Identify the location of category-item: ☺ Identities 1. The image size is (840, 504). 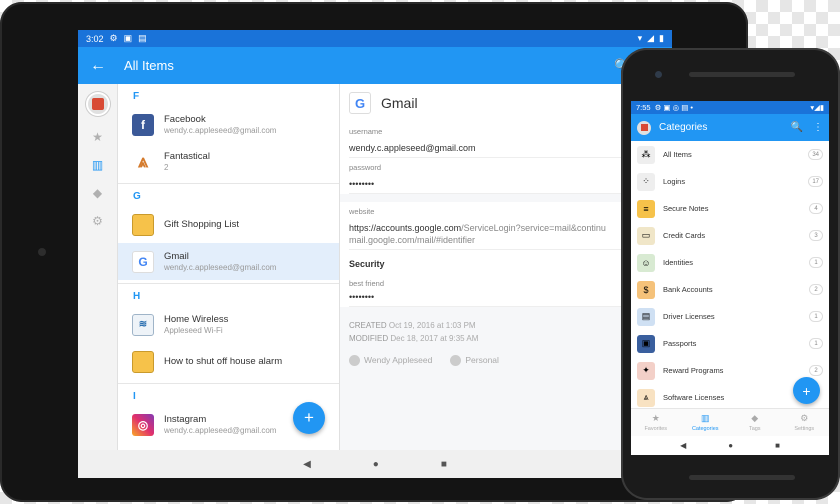
(730, 262).